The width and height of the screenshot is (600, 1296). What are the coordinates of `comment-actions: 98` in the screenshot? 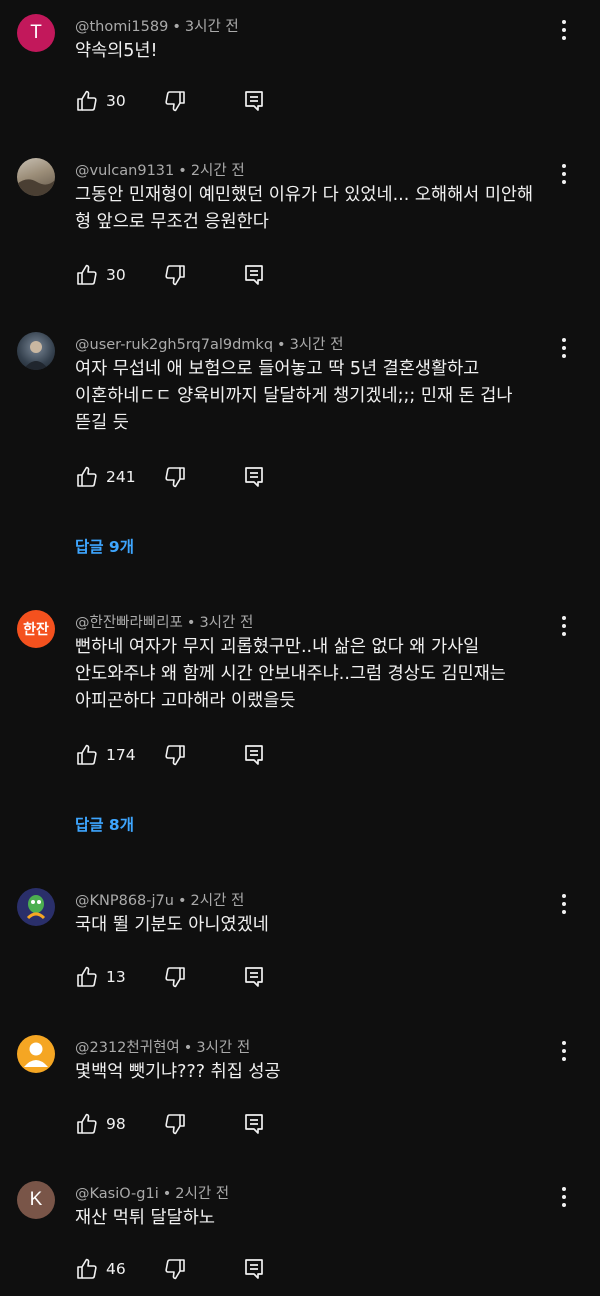 It's located at (205, 1125).